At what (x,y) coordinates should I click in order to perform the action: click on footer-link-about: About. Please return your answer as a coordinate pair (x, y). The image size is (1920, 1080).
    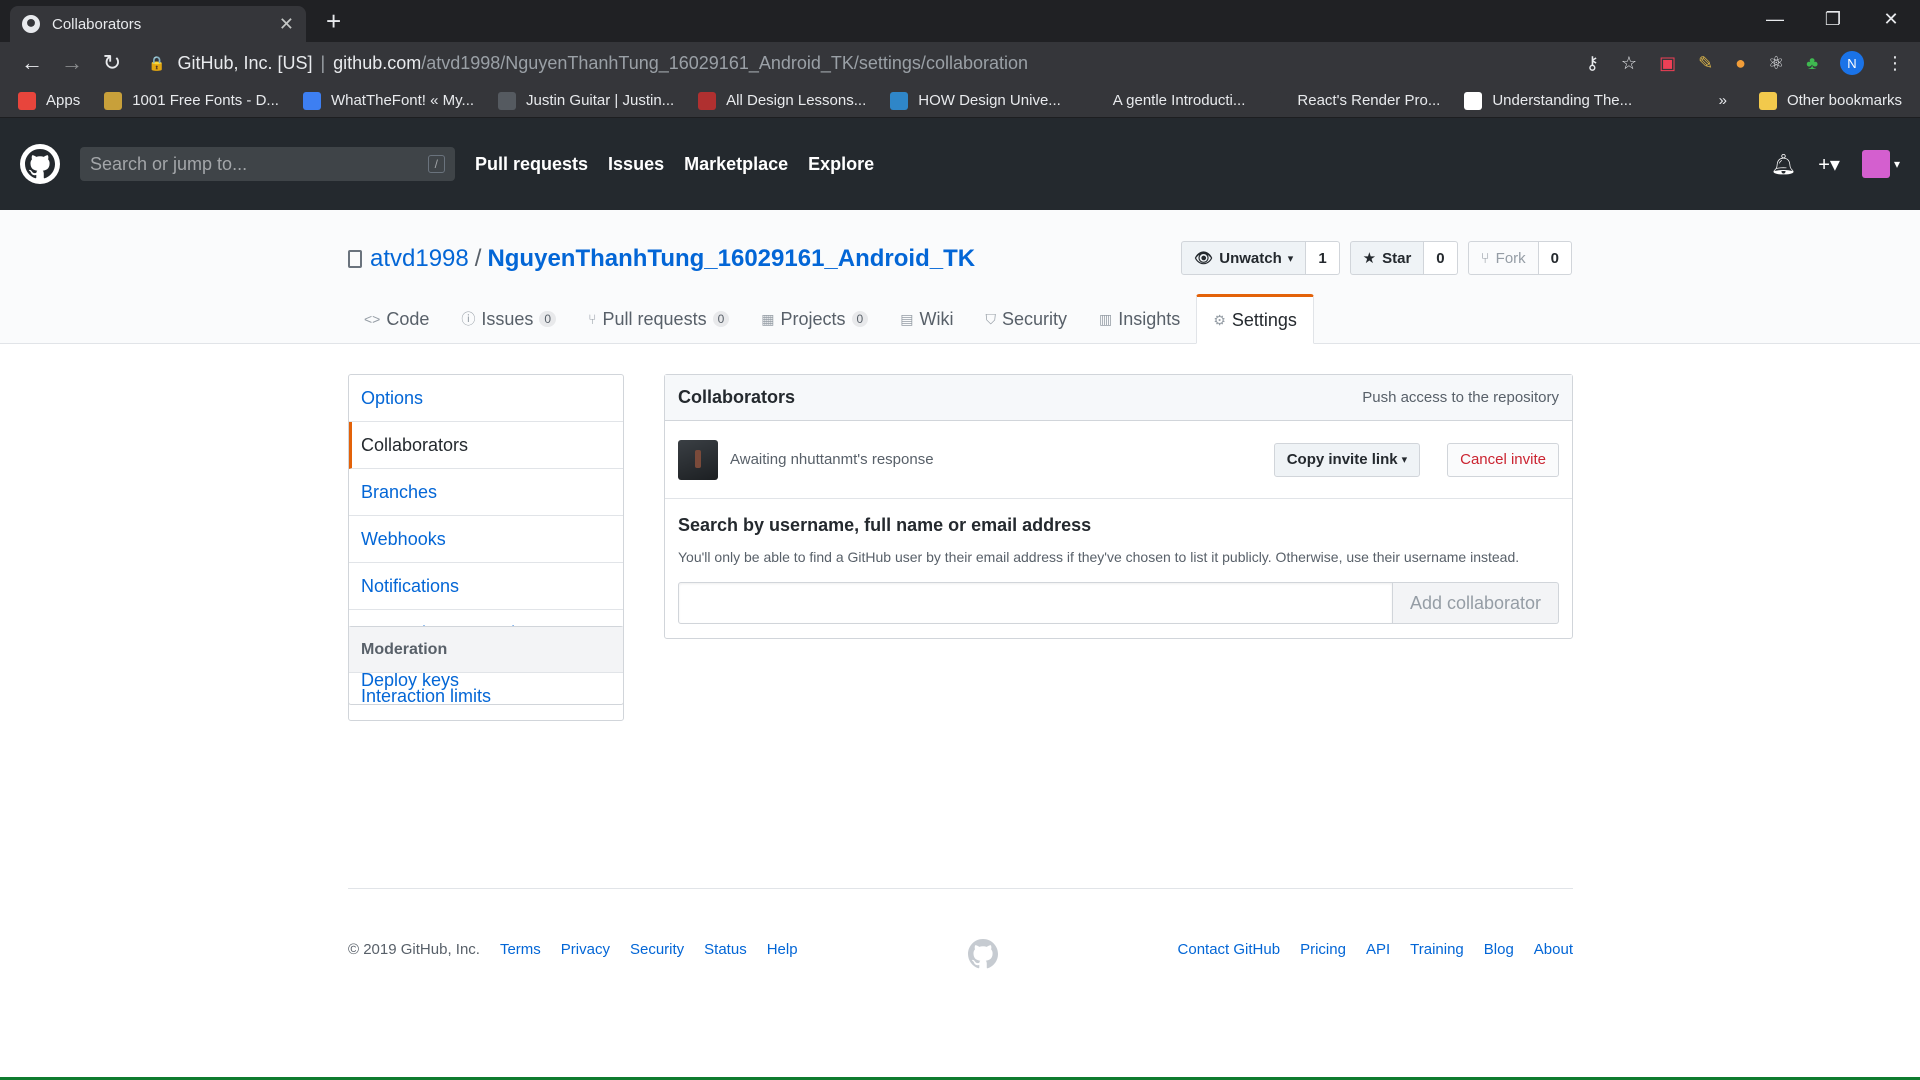
    Looking at the image, I should click on (1553, 949).